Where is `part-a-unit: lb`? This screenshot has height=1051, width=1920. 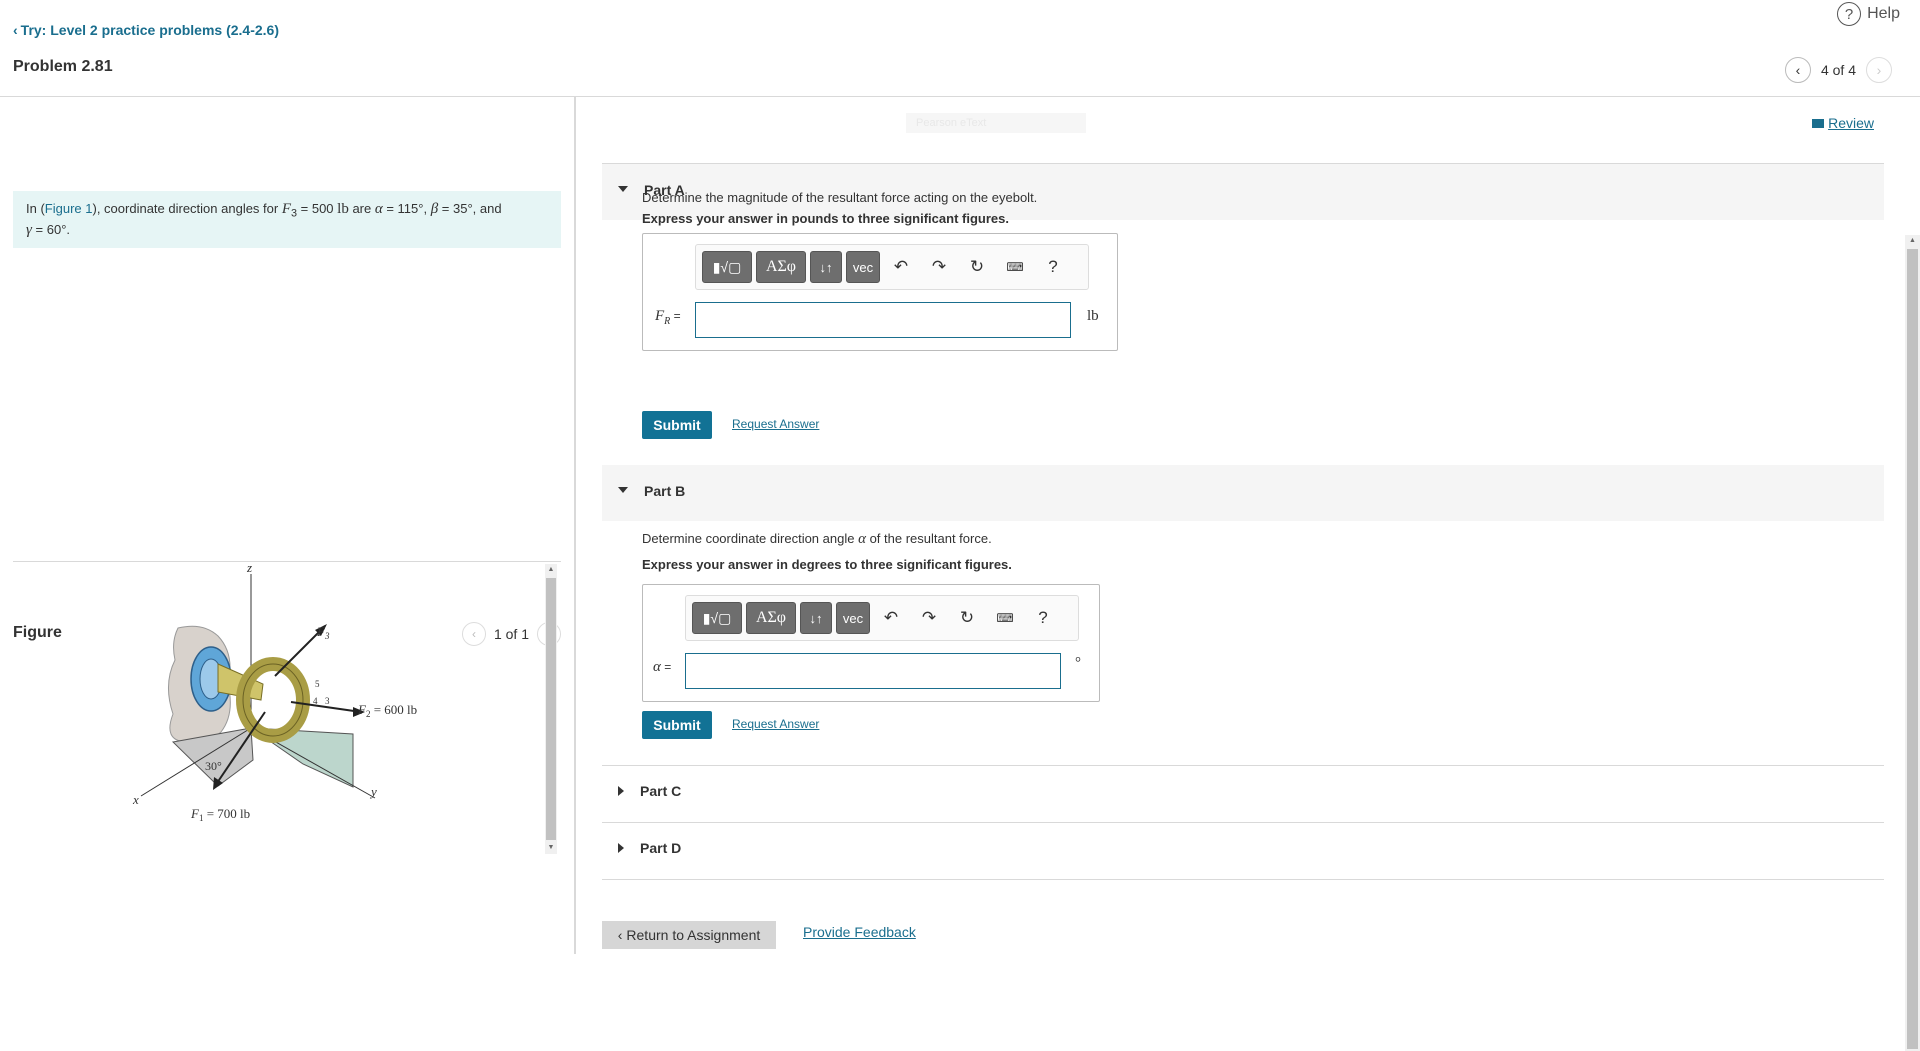 part-a-unit: lb is located at coordinates (1093, 316).